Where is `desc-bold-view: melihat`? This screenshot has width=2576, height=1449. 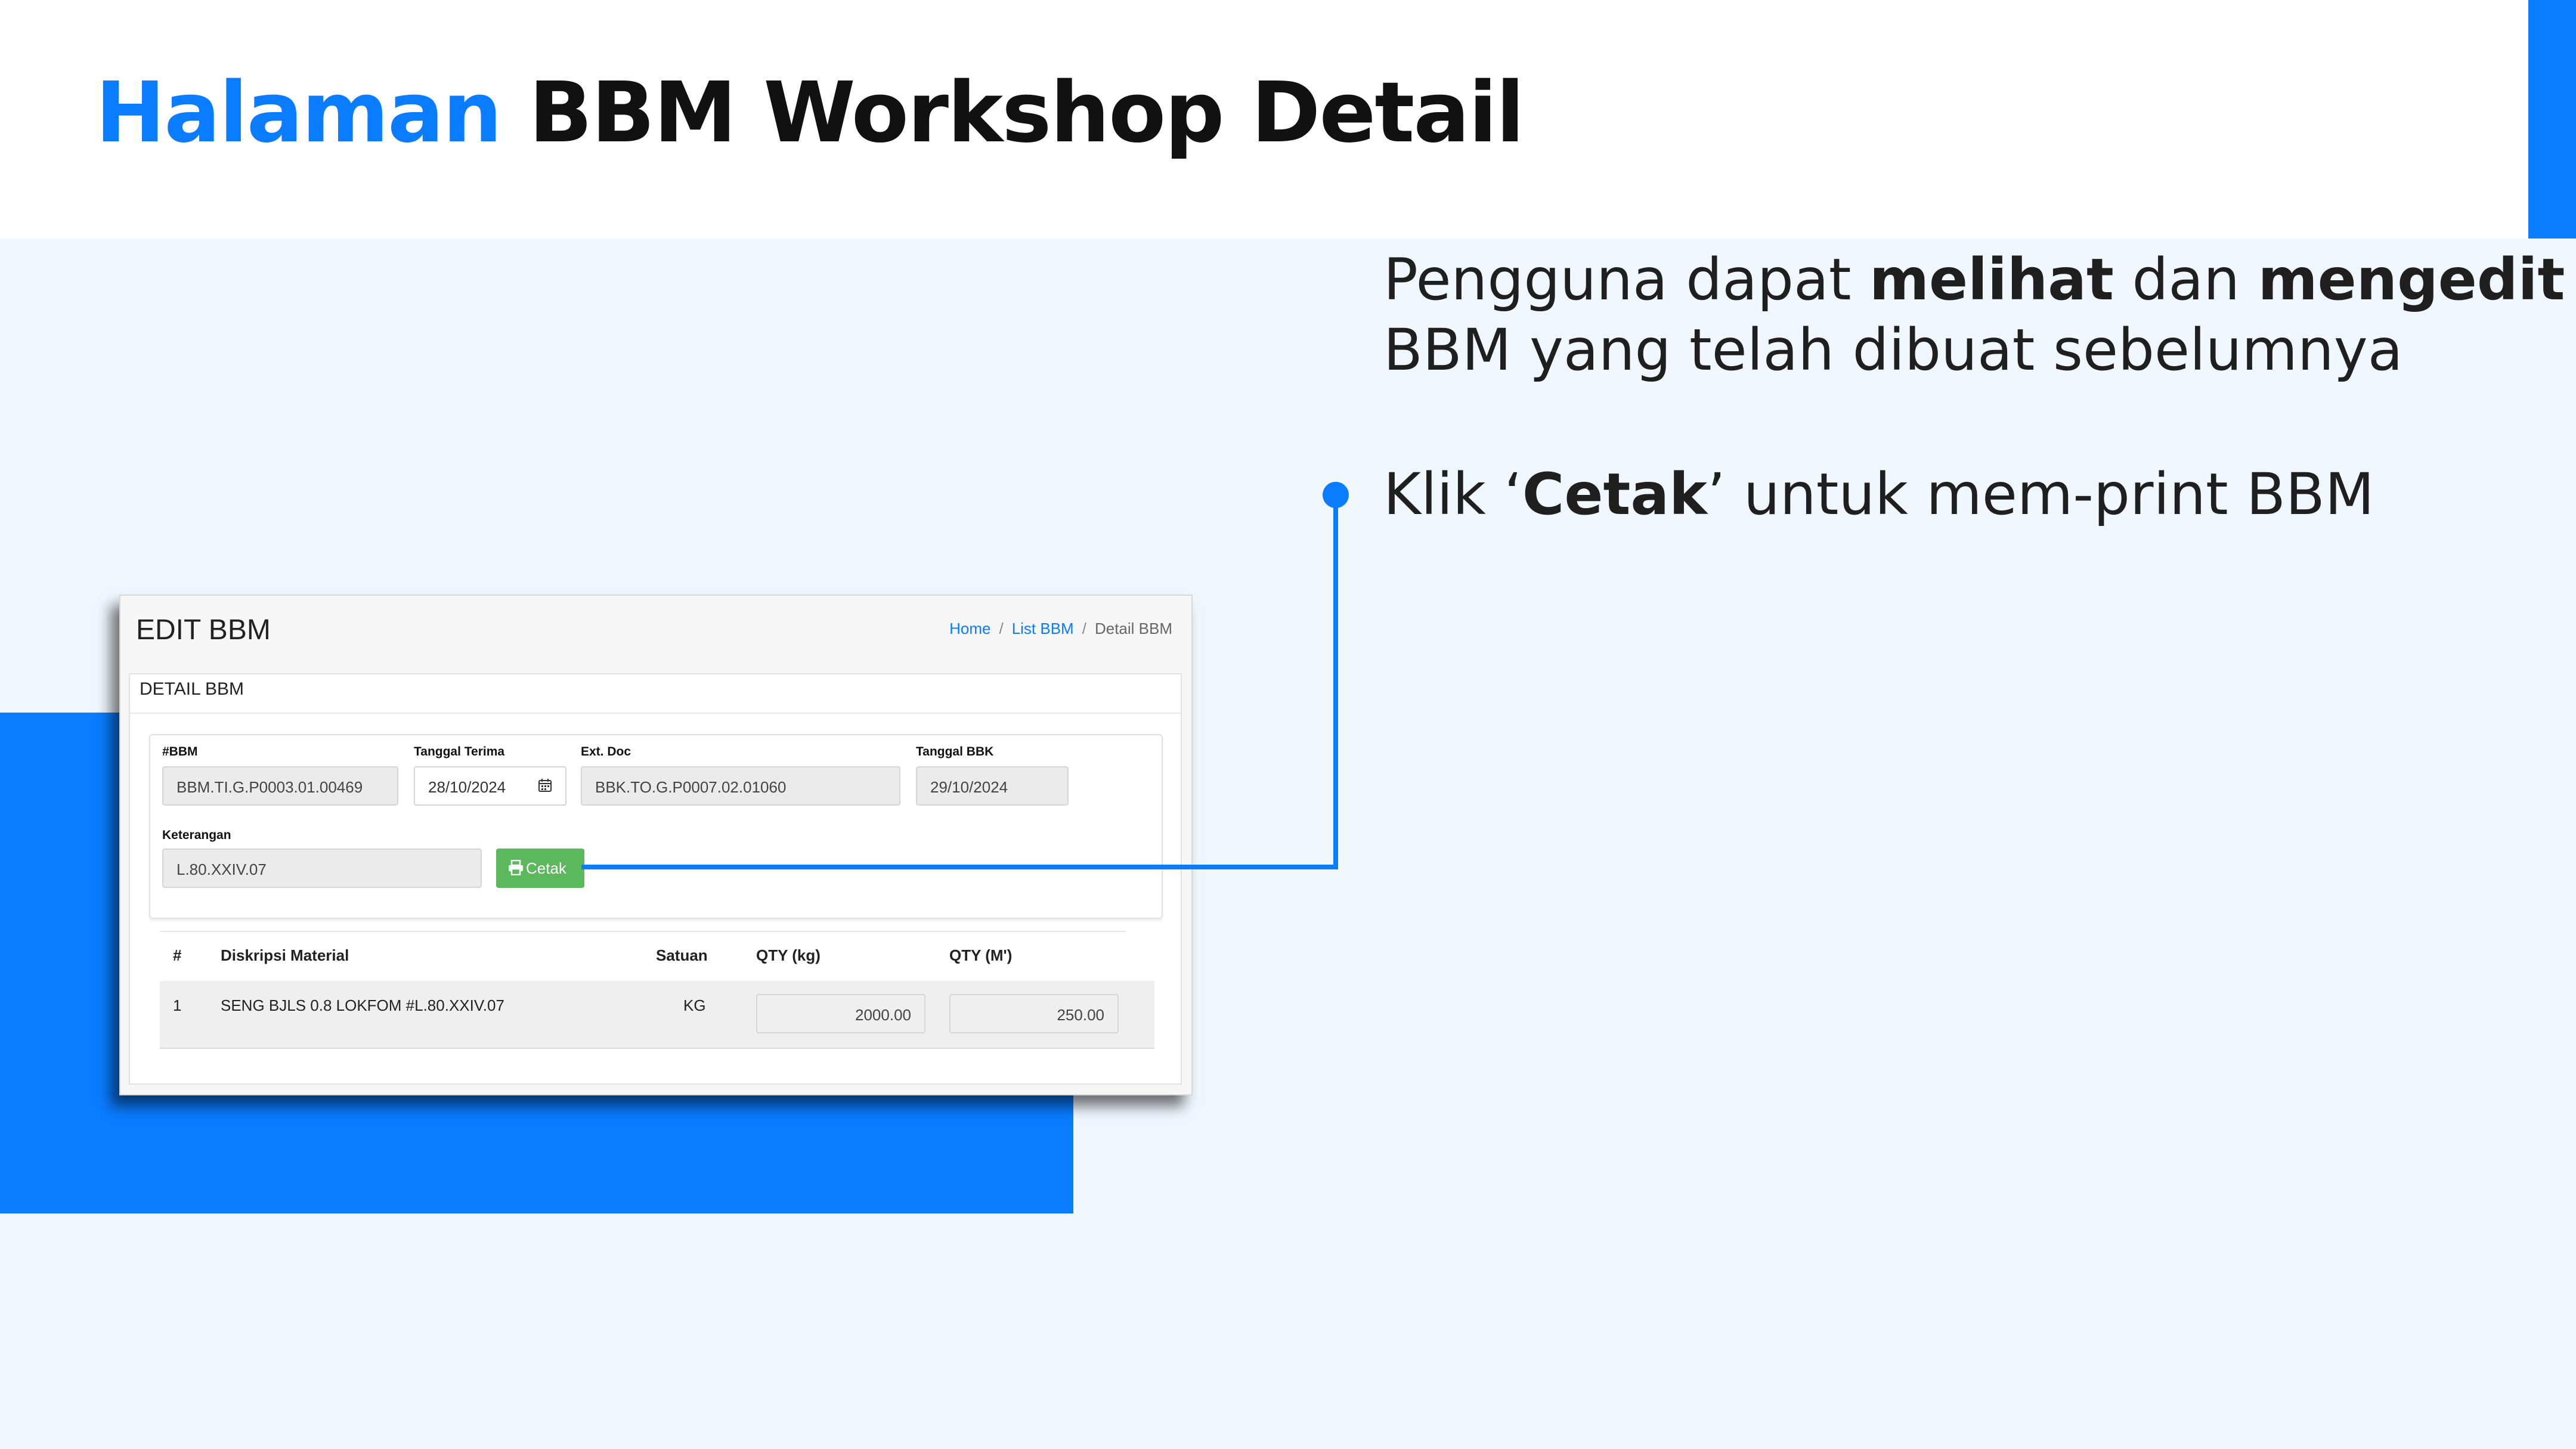
desc-bold-view: melihat is located at coordinates (1992, 280).